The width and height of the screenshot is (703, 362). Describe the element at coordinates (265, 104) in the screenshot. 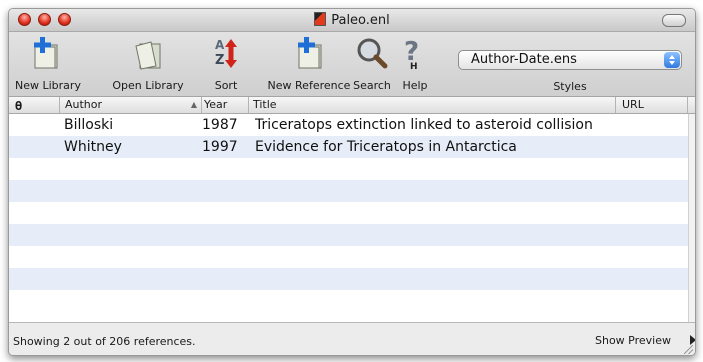

I see `title-header-label: Title` at that location.